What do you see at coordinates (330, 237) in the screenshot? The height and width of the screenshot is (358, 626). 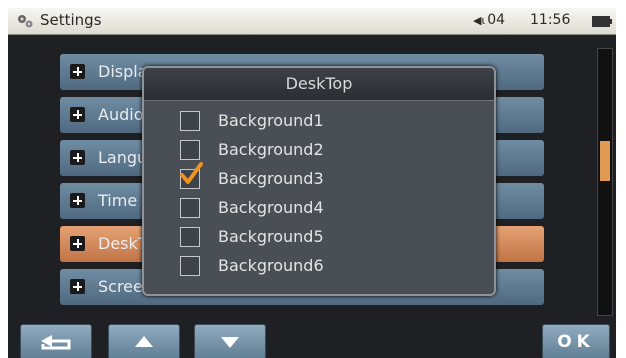 I see `option-background5: Background5` at bounding box center [330, 237].